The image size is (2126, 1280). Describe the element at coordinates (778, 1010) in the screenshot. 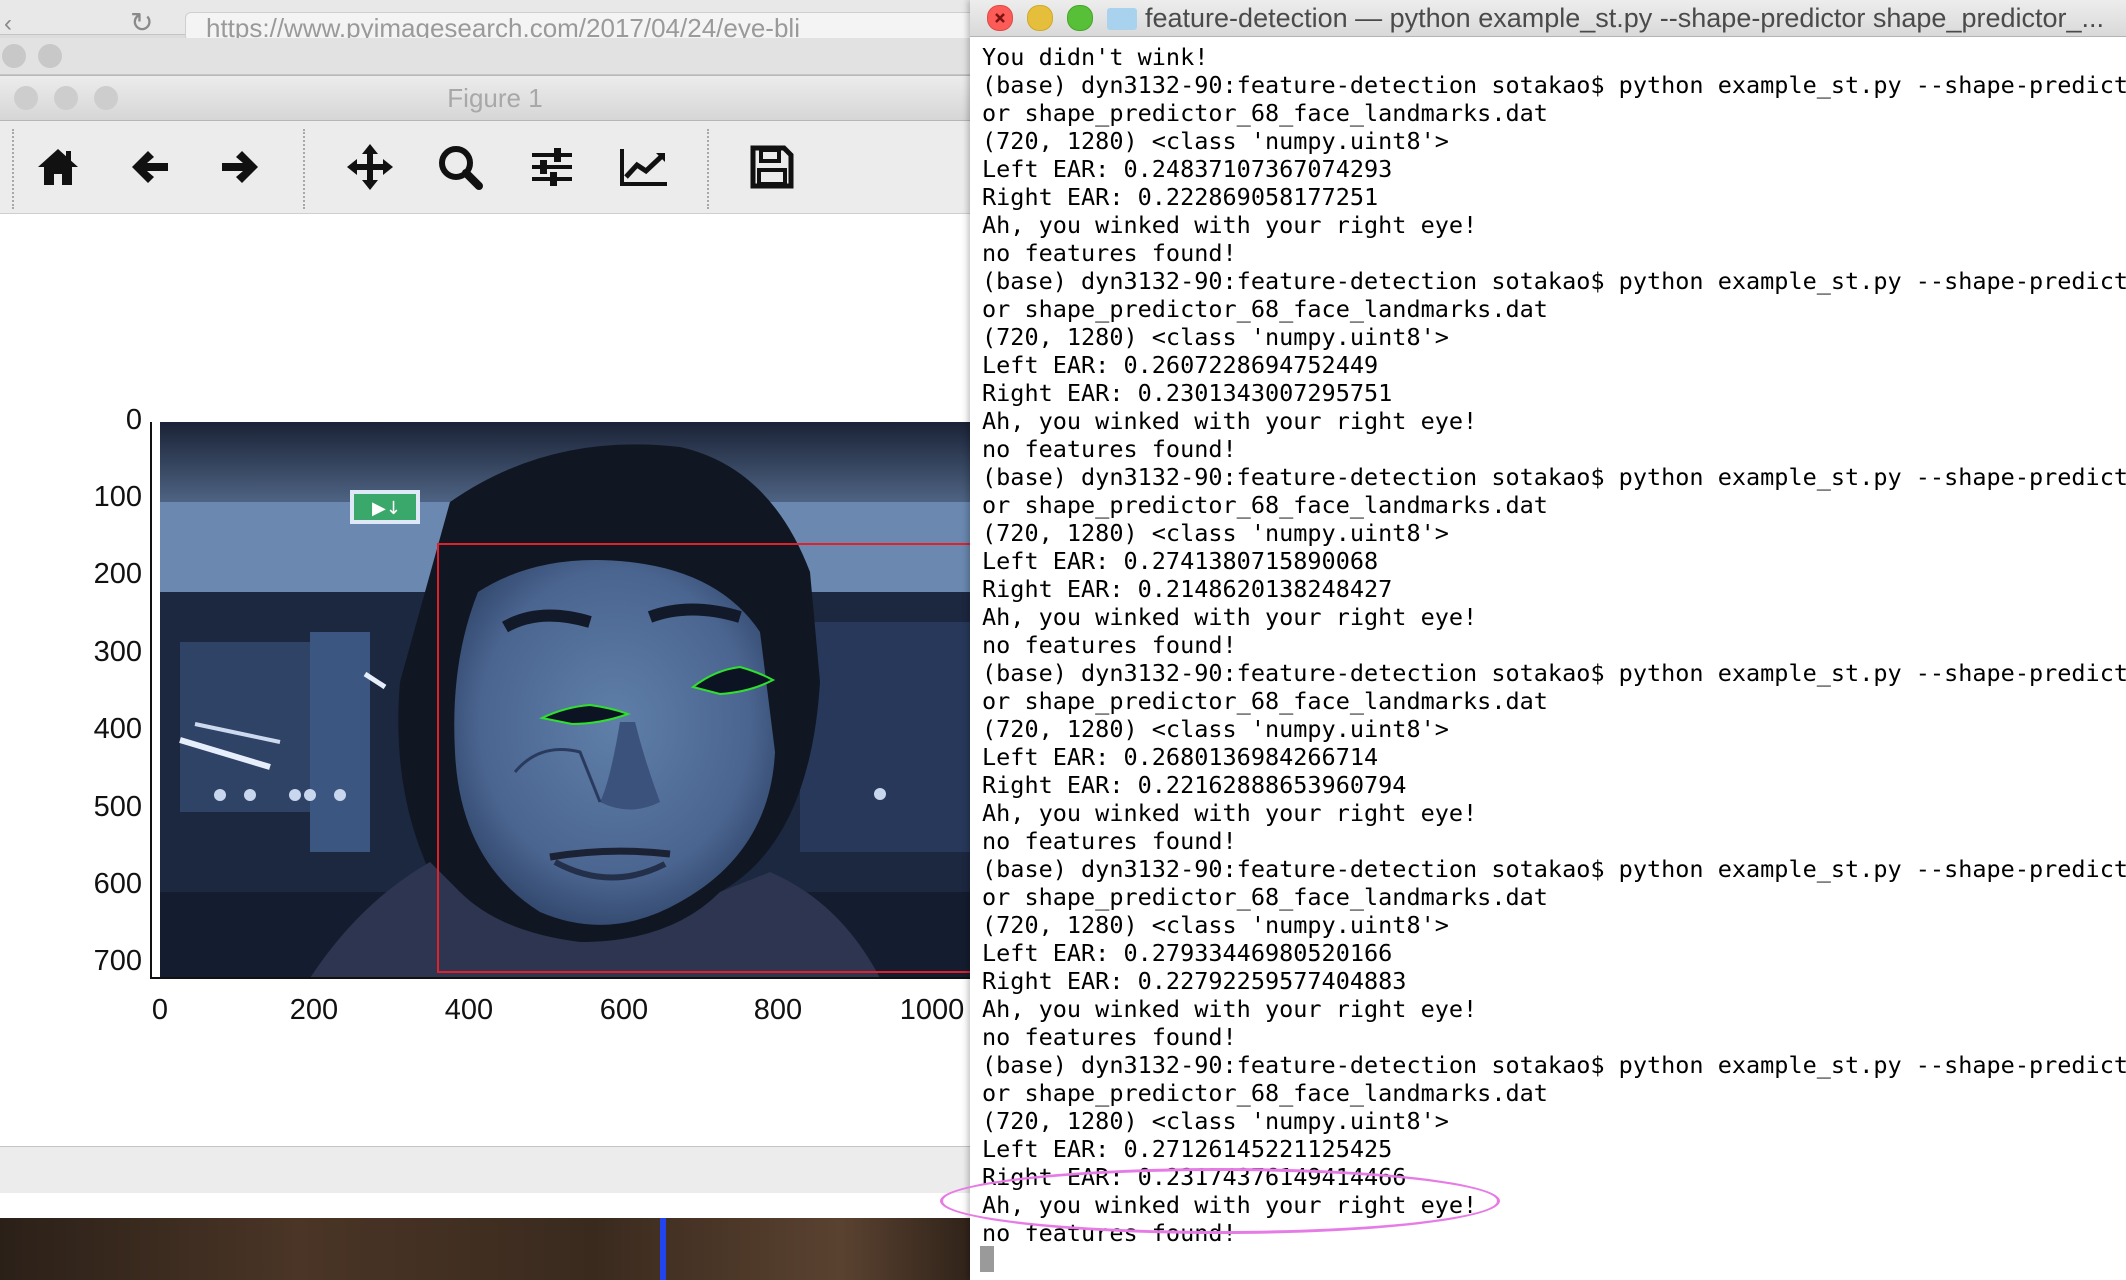

I see `x-tick-label: 800` at that location.